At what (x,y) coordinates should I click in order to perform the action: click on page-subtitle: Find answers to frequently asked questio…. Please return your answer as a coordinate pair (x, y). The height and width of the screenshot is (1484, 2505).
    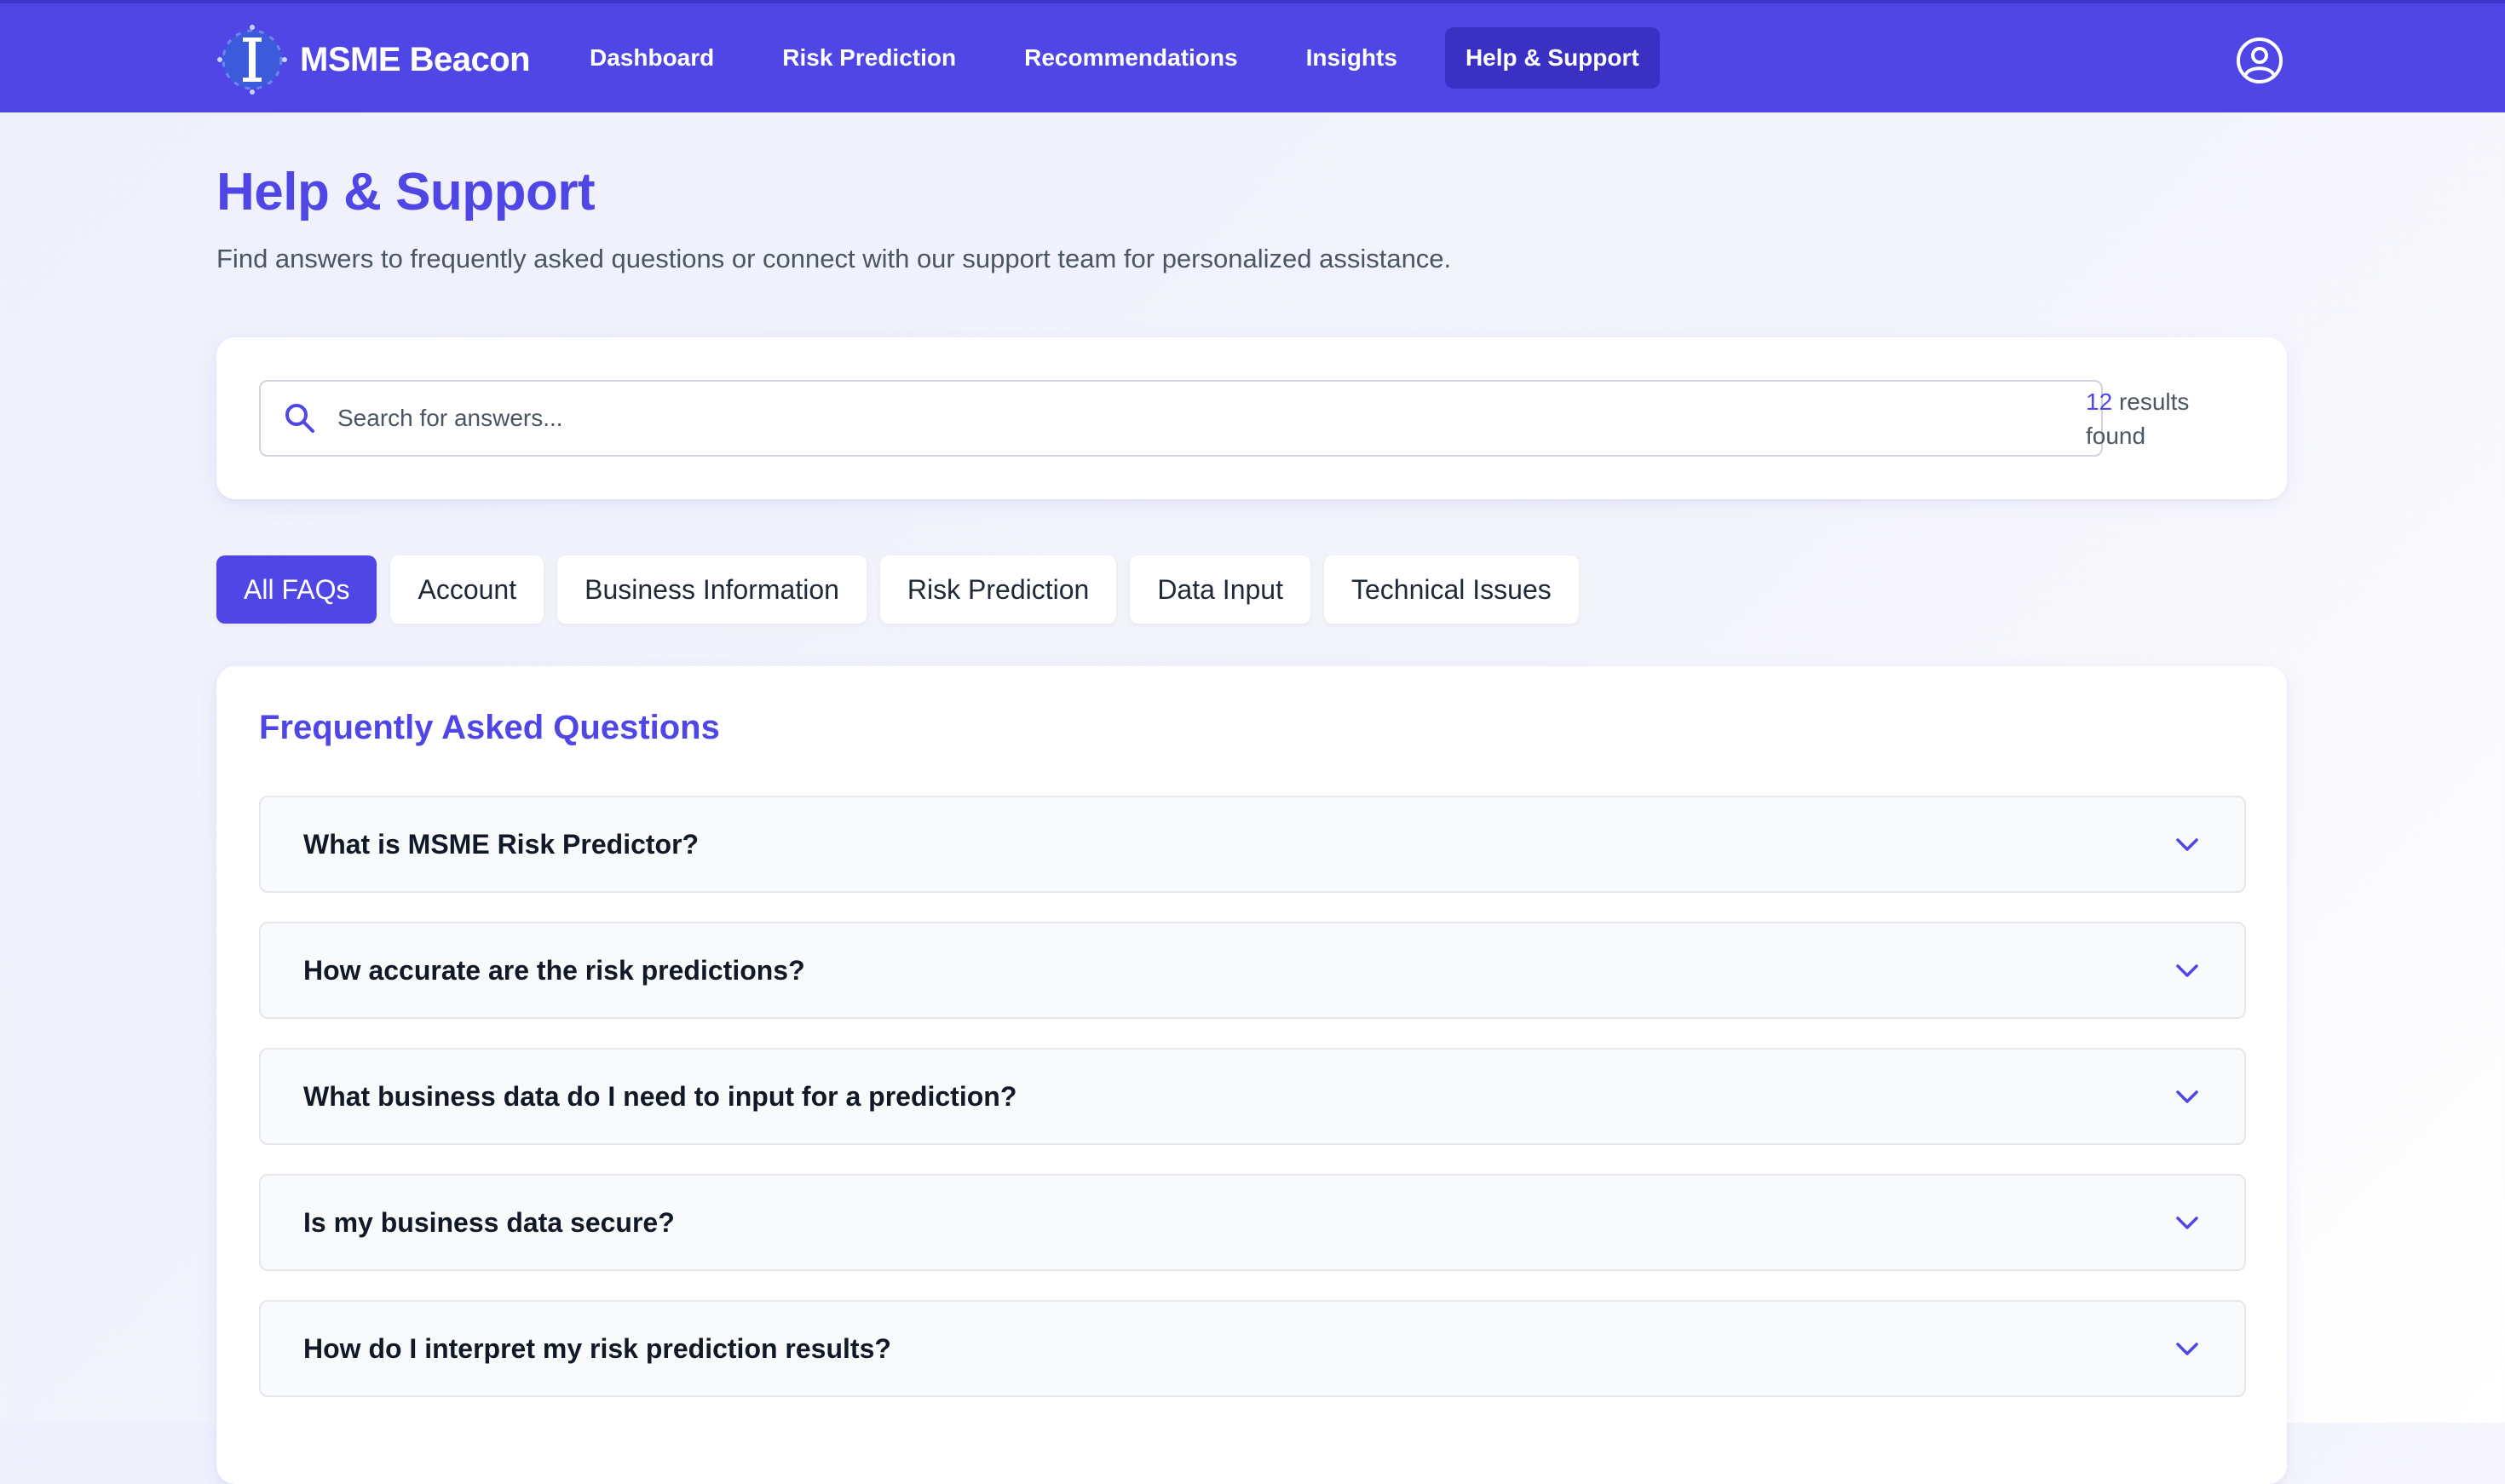
    Looking at the image, I should click on (834, 258).